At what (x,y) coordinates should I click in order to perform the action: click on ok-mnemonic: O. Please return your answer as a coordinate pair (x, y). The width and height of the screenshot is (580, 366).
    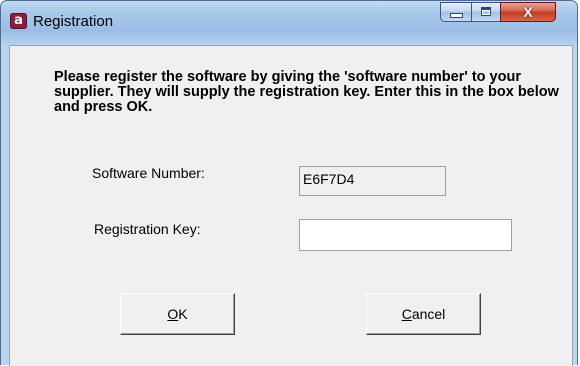
    Looking at the image, I should click on (173, 314).